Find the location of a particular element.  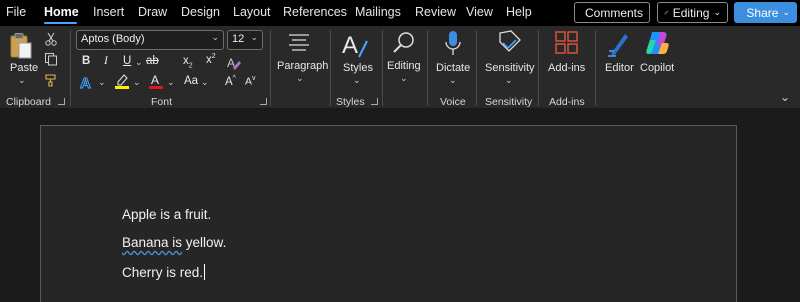

editor-pen-icon is located at coordinates (618, 45).